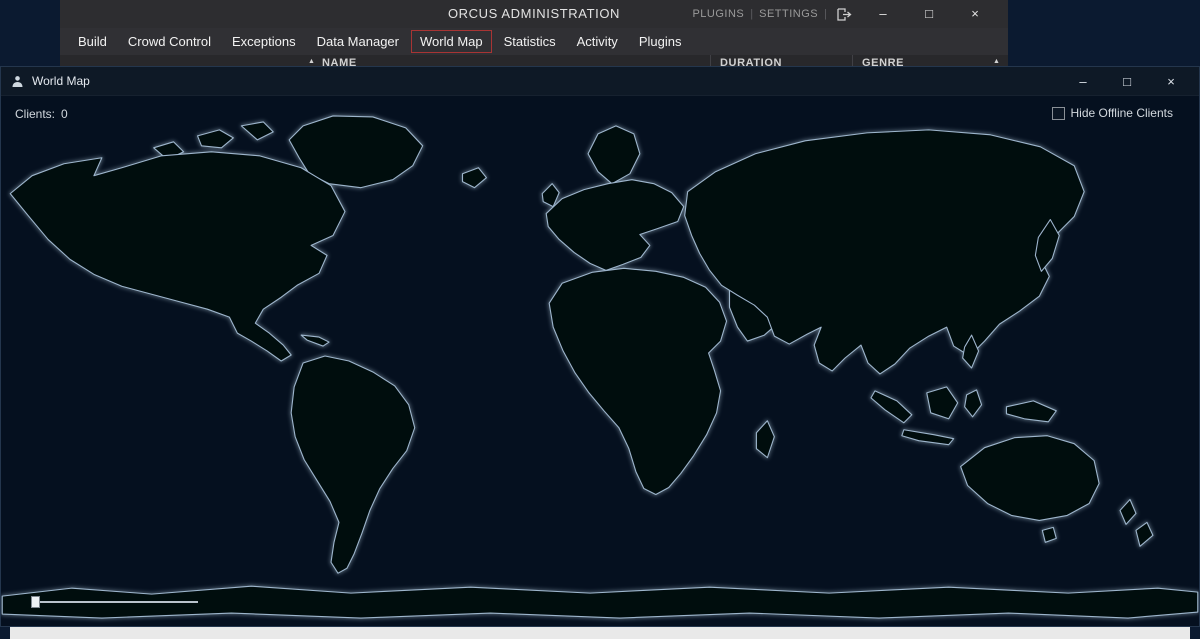 The image size is (1200, 639). What do you see at coordinates (169, 41) in the screenshot?
I see `menu-item-crowd-control: Crowd Control` at bounding box center [169, 41].